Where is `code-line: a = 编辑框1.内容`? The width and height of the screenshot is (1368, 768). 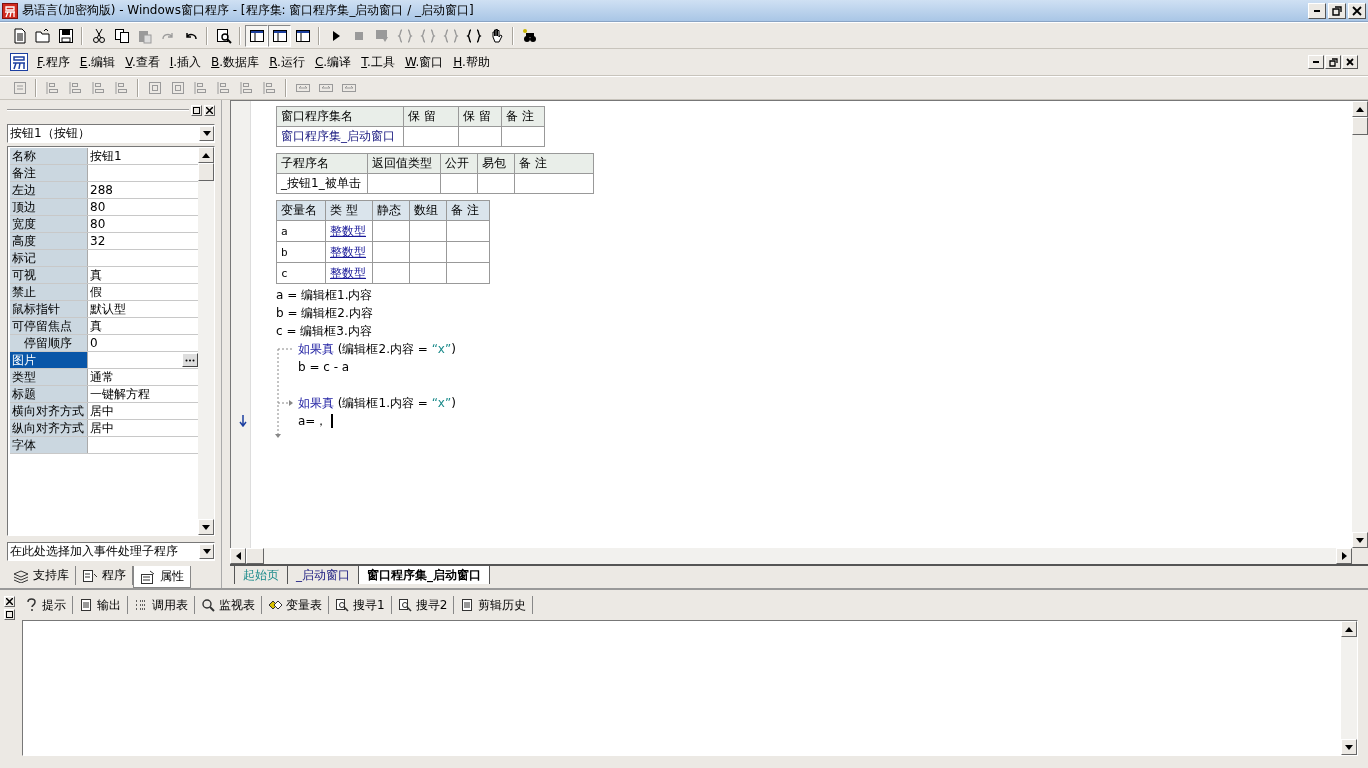
code-line: a = 编辑框1.内容 is located at coordinates (324, 295).